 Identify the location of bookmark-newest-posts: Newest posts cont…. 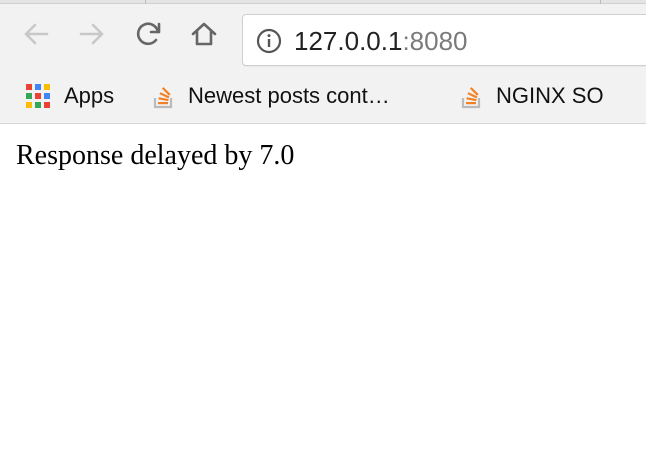
(271, 96).